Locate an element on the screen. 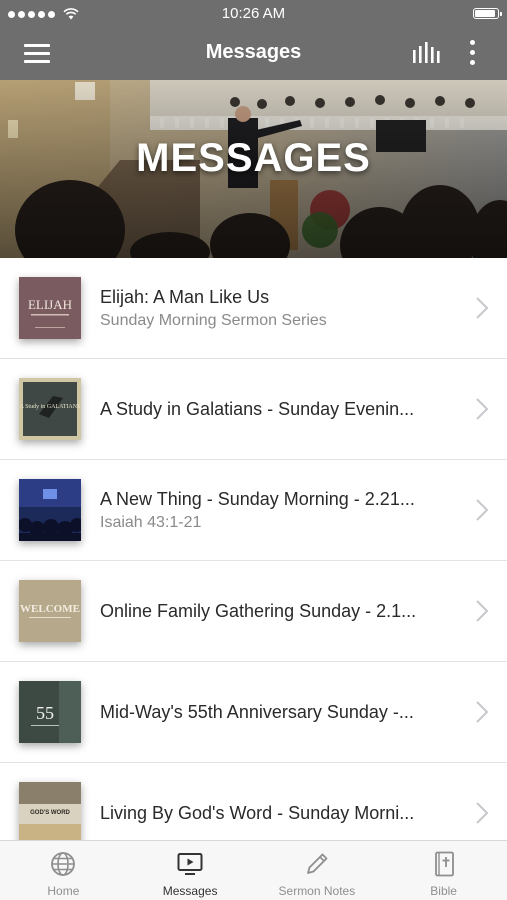 This screenshot has width=507, height=900. audio-bars-icon is located at coordinates (426, 53).